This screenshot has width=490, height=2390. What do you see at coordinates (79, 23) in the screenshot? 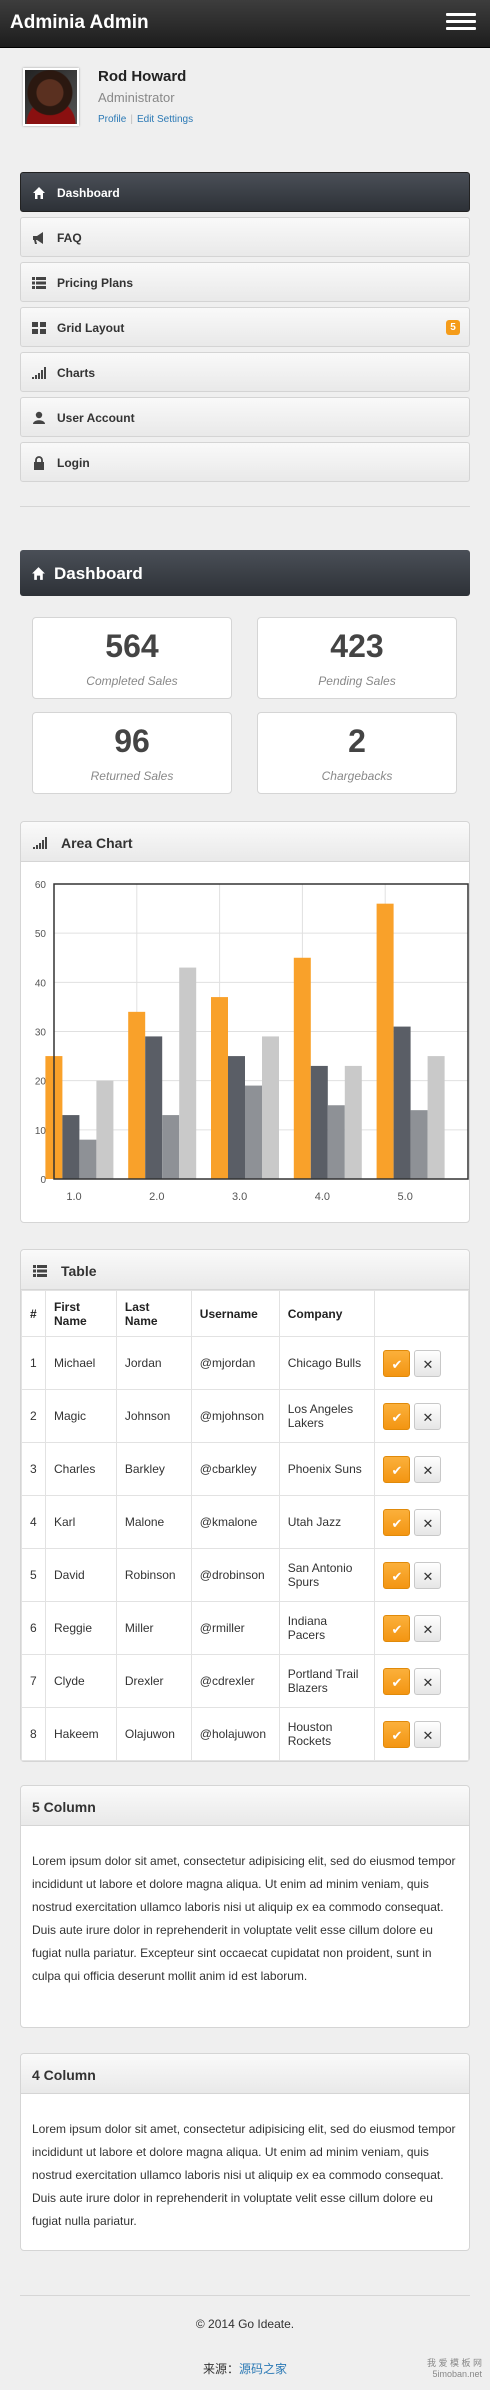
I see `brand-title: Adminia Admin` at bounding box center [79, 23].